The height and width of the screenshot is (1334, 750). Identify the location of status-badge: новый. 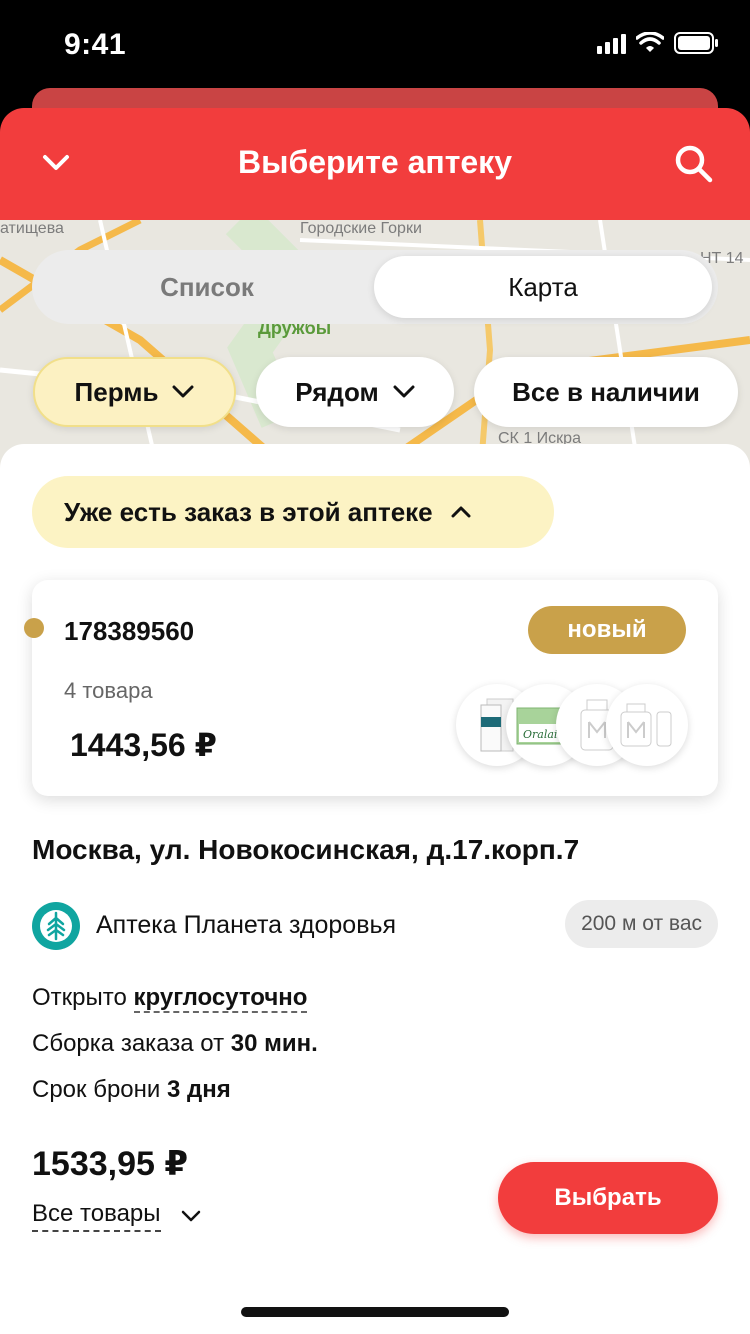
(607, 630).